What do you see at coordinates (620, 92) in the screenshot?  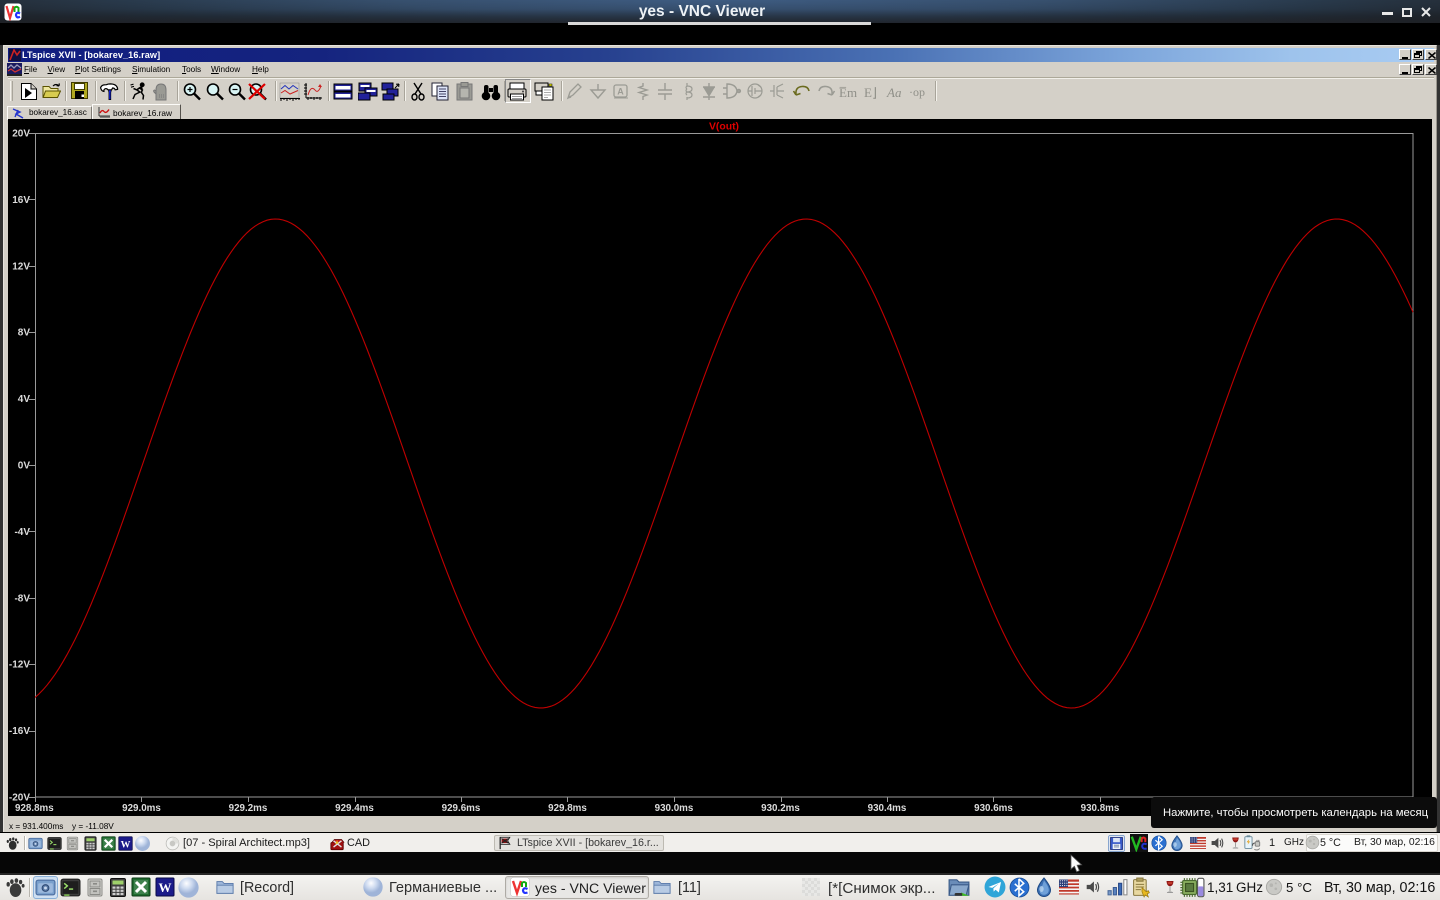 I see `svg-text: A` at bounding box center [620, 92].